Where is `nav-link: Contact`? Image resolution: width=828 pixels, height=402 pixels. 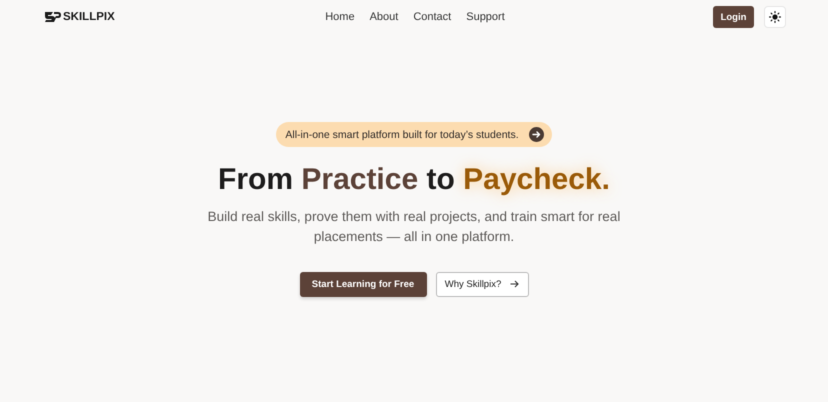
nav-link: Contact is located at coordinates (432, 17).